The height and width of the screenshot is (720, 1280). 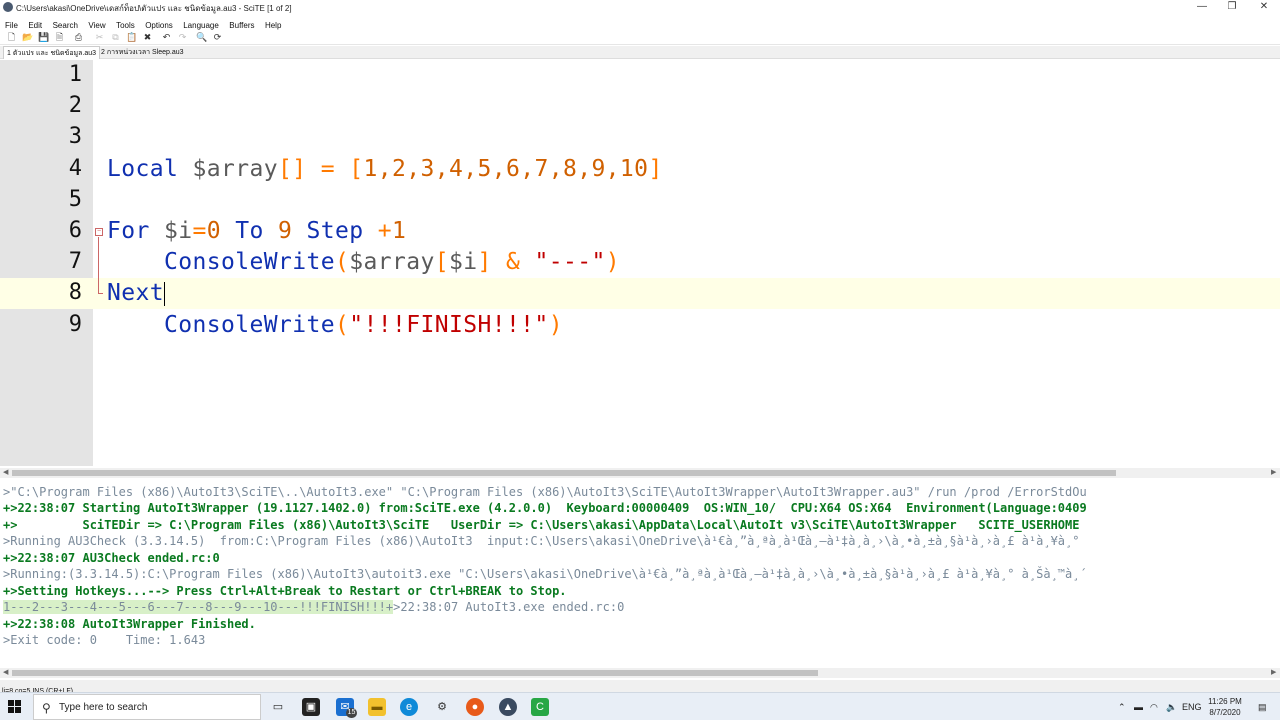 I want to click on paste-icon: 📋, so click(x=131, y=37).